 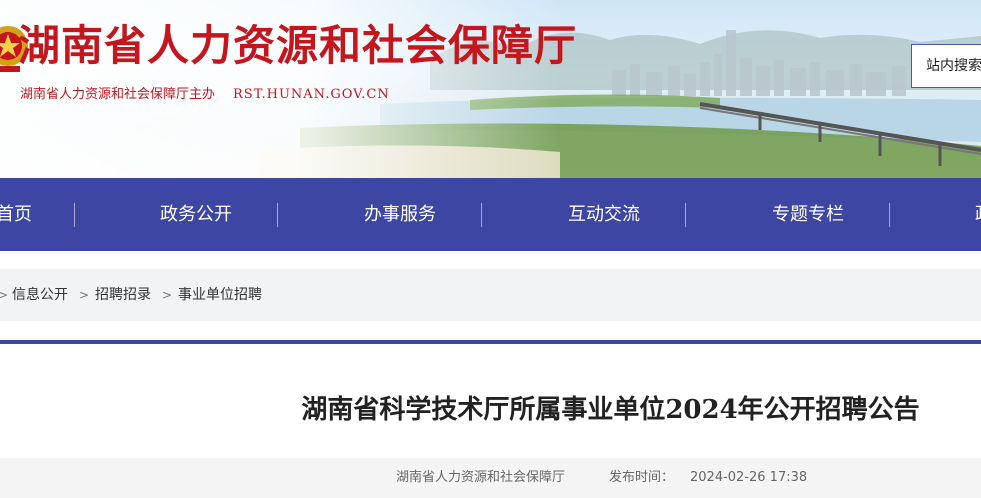 I want to click on main-nav: 首页 政务公开 办事服务 互动交流 专题专栏 政, so click(x=490, y=214).